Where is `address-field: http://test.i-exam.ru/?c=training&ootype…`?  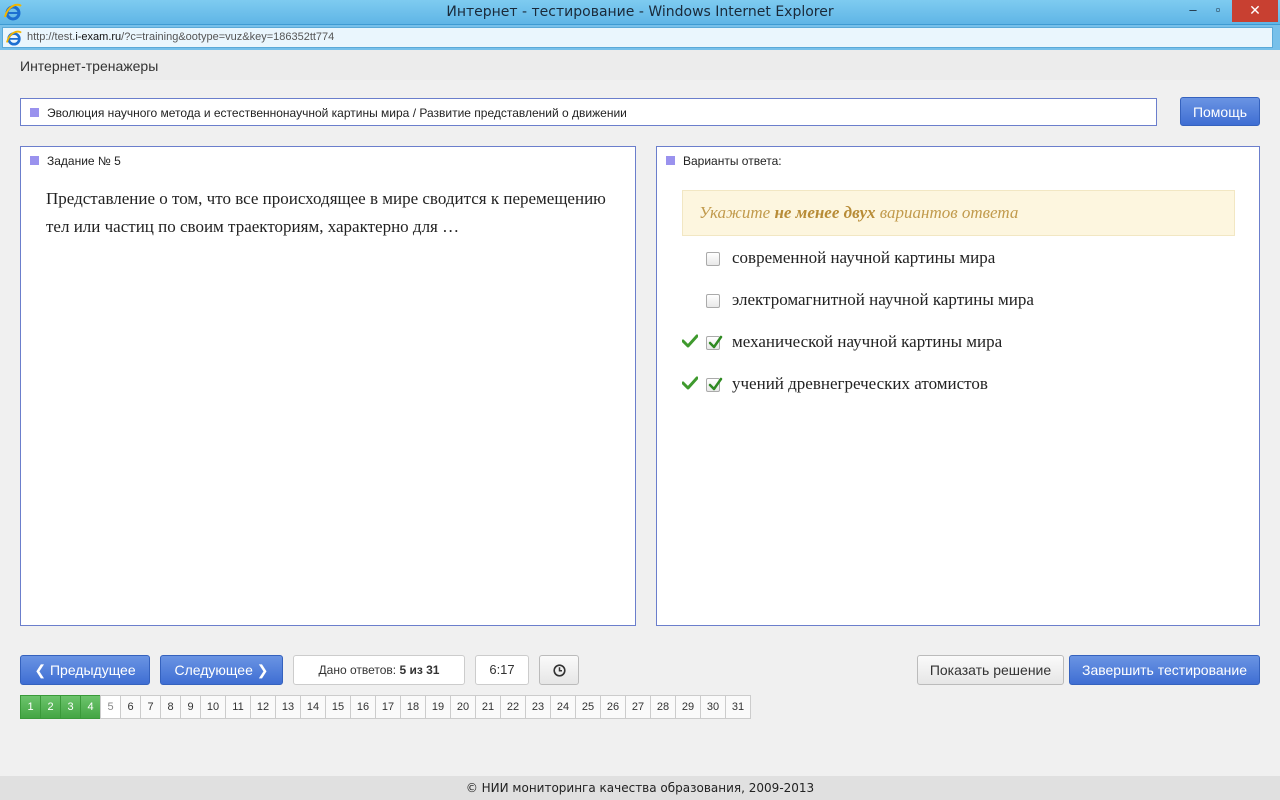 address-field: http://test.i-exam.ru/?c=training&ootype… is located at coordinates (637, 37).